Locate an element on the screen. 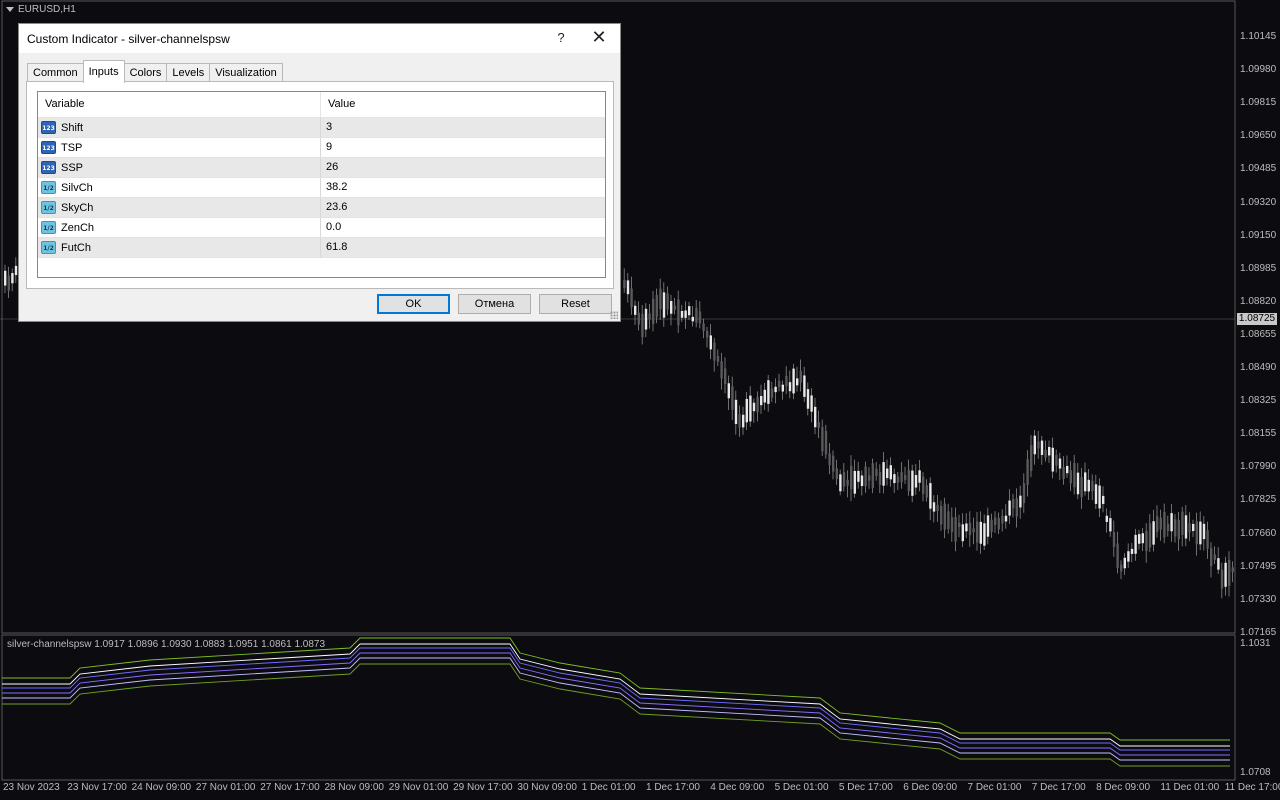 The image size is (1280, 800). help-icon: ? is located at coordinates (561, 37).